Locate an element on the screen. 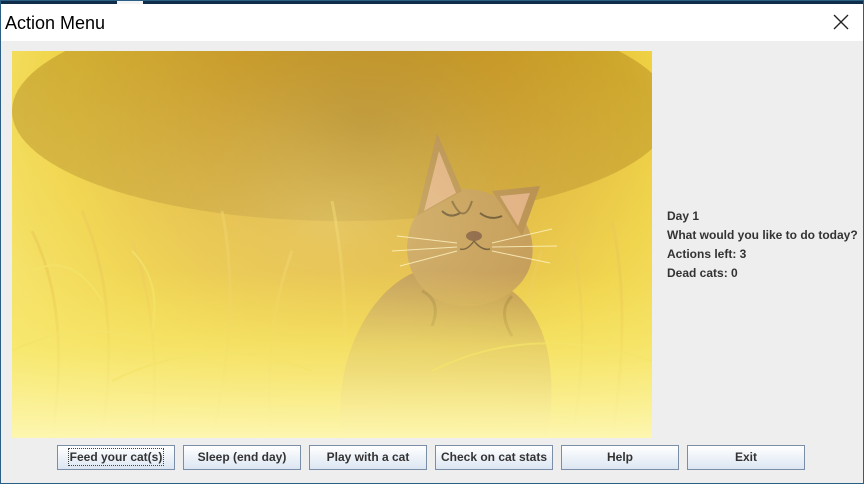 This screenshot has height=484, width=864. feed-cats-label: Feed your cat(s) is located at coordinates (116, 457).